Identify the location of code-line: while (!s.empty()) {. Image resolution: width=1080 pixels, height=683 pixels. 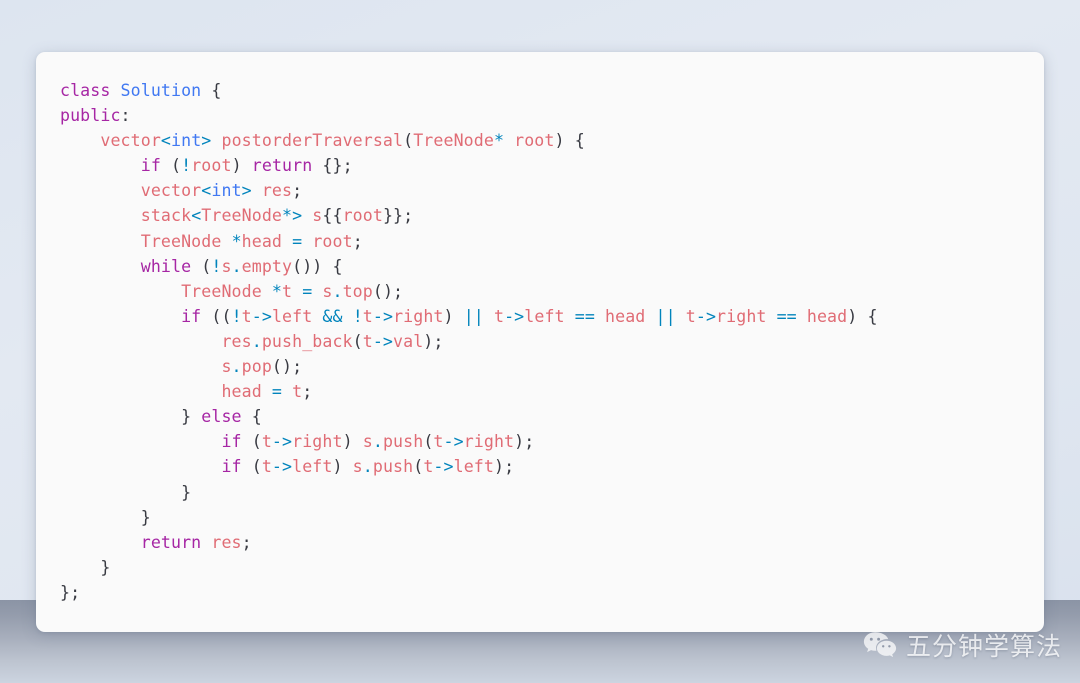
(241, 266).